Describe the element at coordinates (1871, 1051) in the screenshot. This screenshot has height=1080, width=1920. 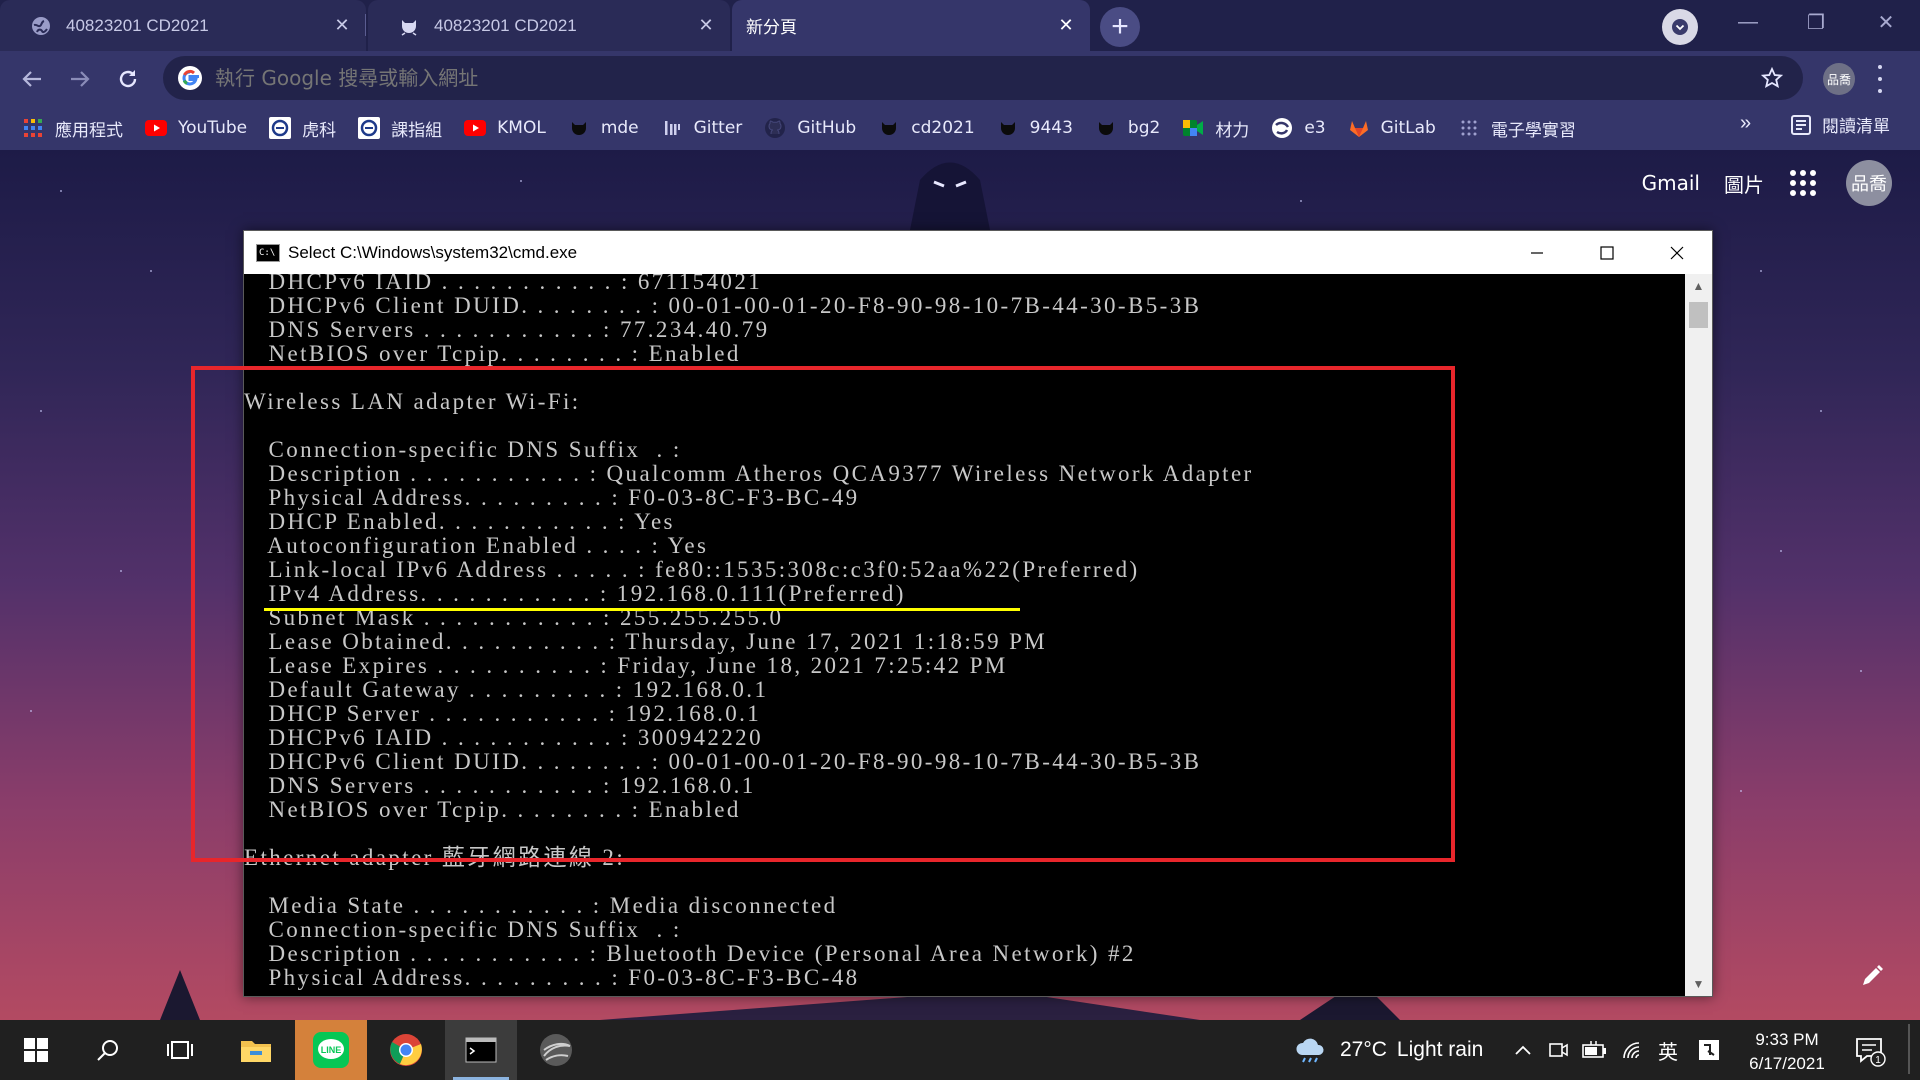
I see `notification-center-icon: 1` at that location.